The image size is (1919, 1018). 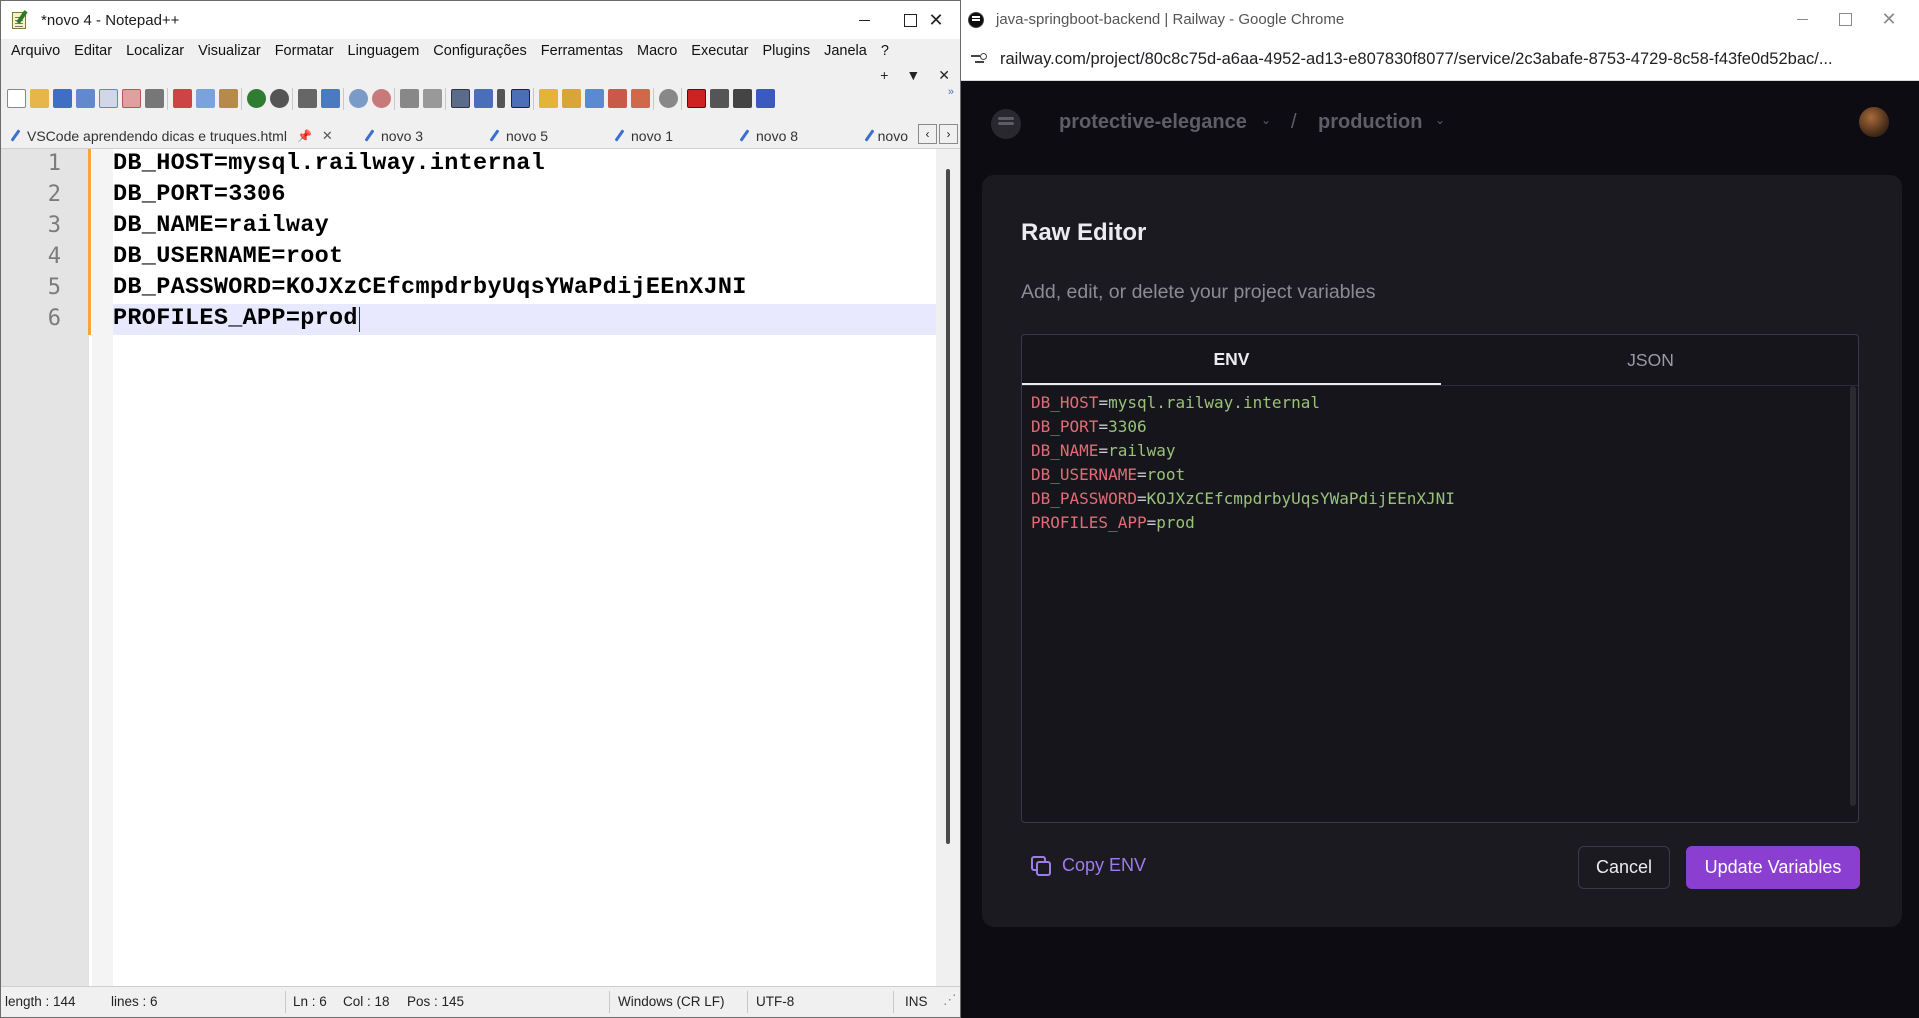 I want to click on function-list-icon, so click(x=617, y=98).